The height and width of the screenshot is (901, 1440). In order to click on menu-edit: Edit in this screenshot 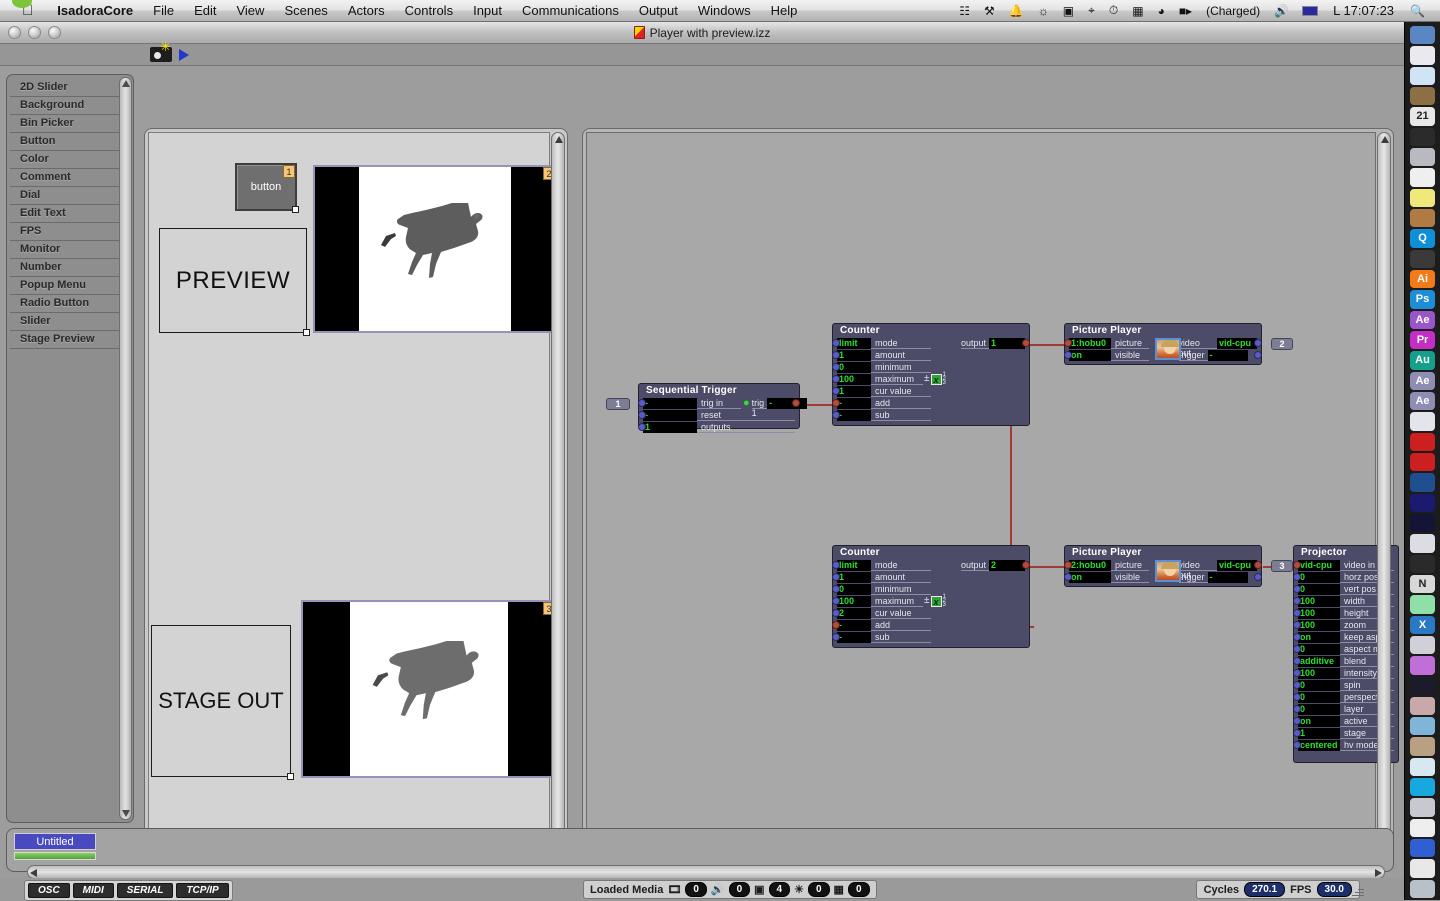, I will do `click(205, 10)`.